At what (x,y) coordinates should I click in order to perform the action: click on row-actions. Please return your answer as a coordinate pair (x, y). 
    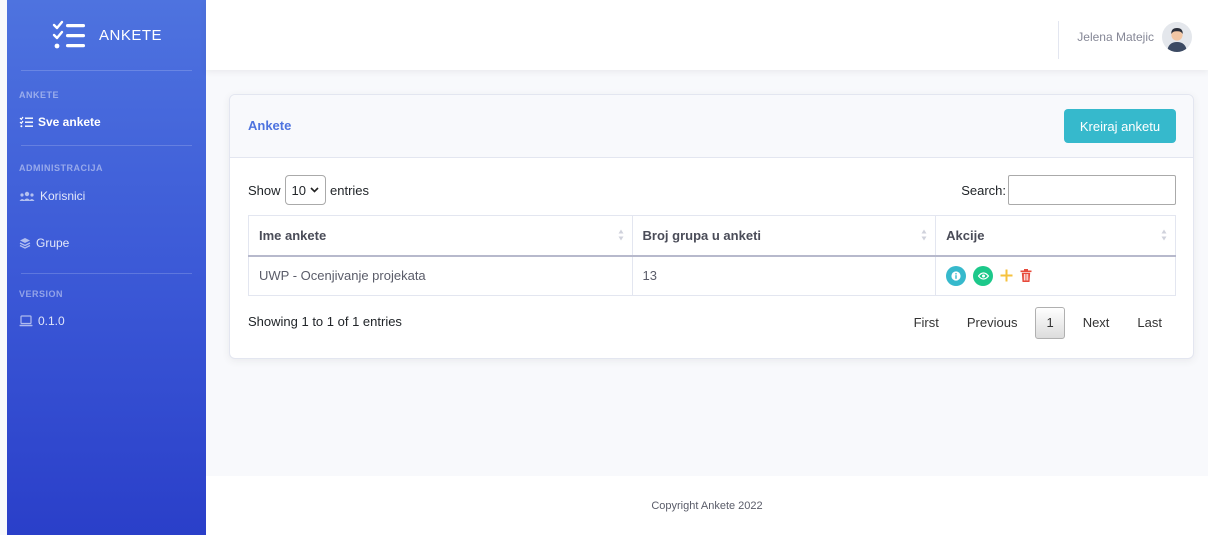
    Looking at the image, I should click on (1055, 275).